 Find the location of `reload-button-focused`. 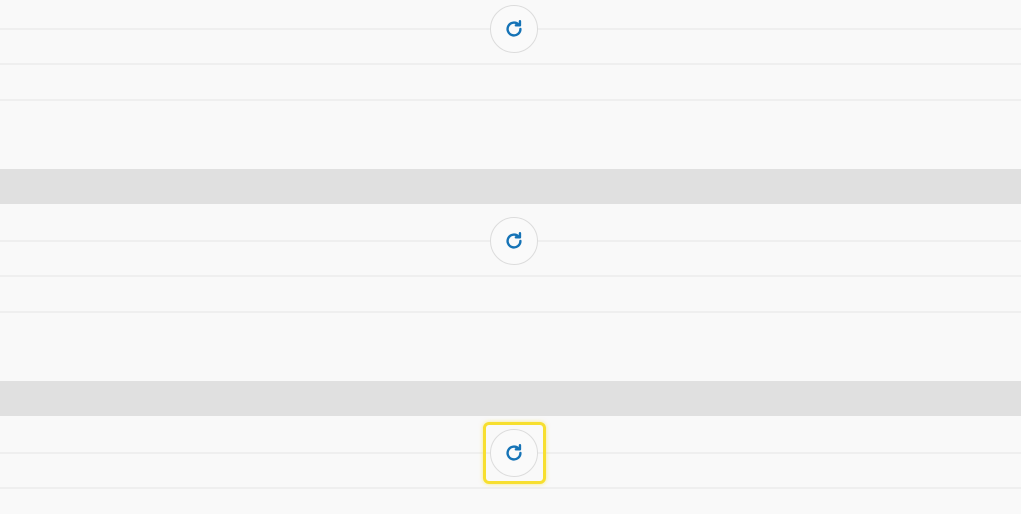

reload-button-focused is located at coordinates (514, 453).